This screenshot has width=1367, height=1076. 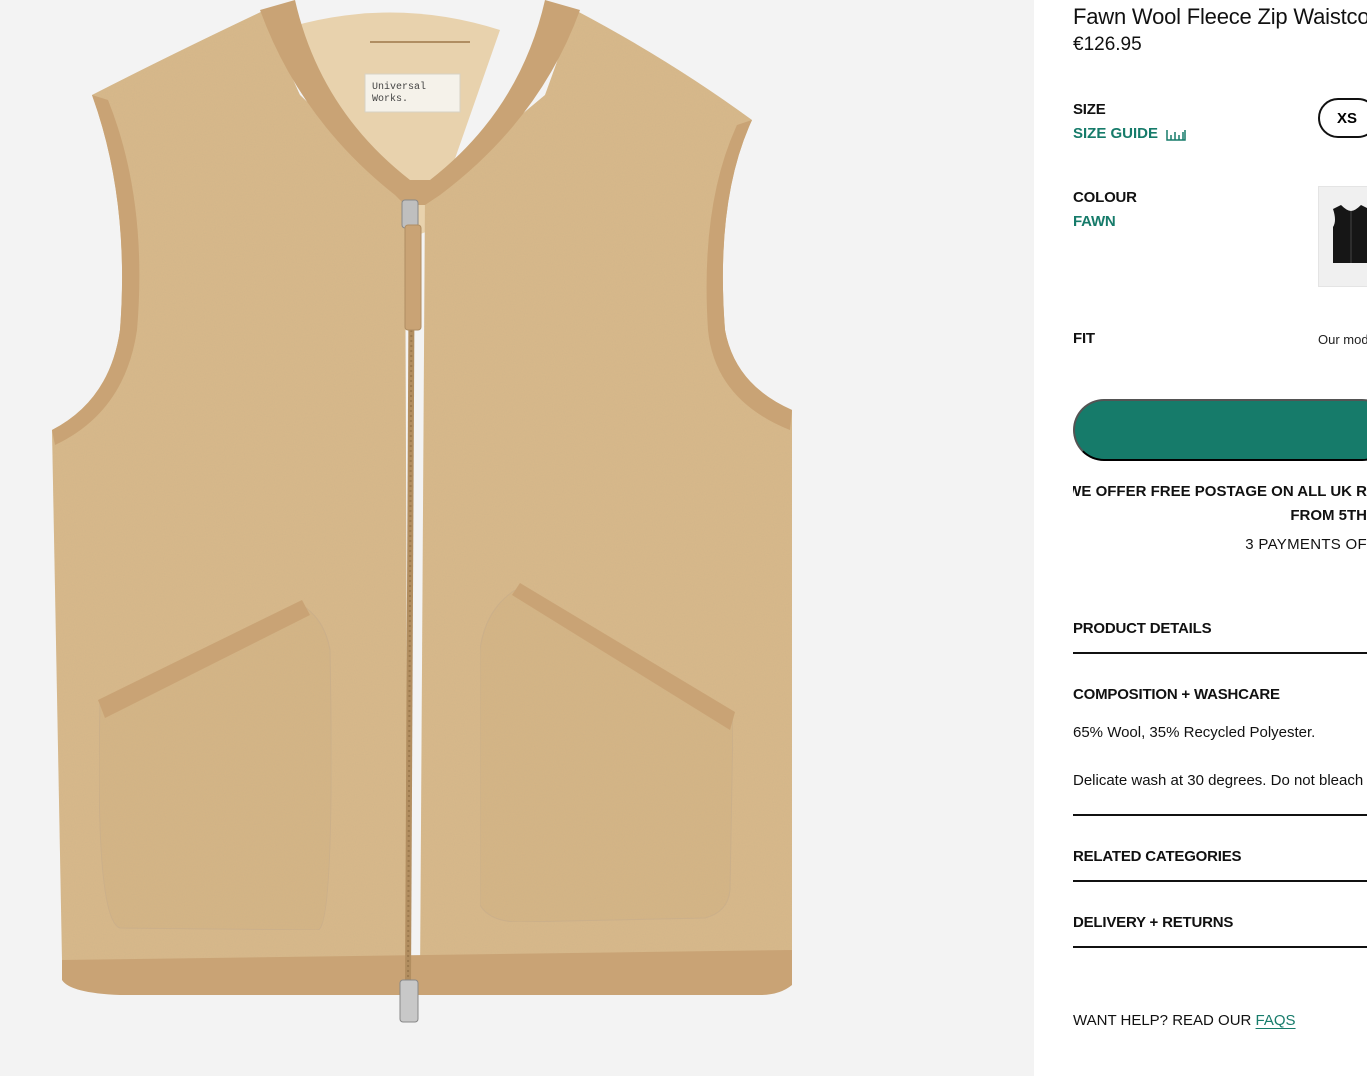 What do you see at coordinates (1089, 109) in the screenshot?
I see `size-label: SIZE` at bounding box center [1089, 109].